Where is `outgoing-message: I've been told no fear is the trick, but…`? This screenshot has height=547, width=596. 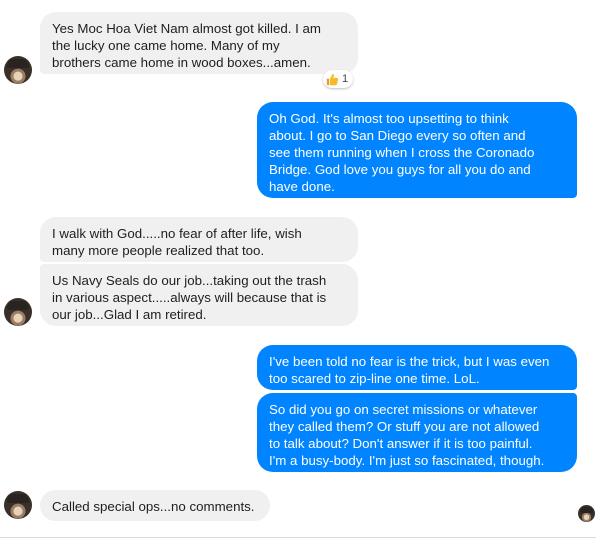 outgoing-message: I've been told no fear is the trick, but… is located at coordinates (417, 367).